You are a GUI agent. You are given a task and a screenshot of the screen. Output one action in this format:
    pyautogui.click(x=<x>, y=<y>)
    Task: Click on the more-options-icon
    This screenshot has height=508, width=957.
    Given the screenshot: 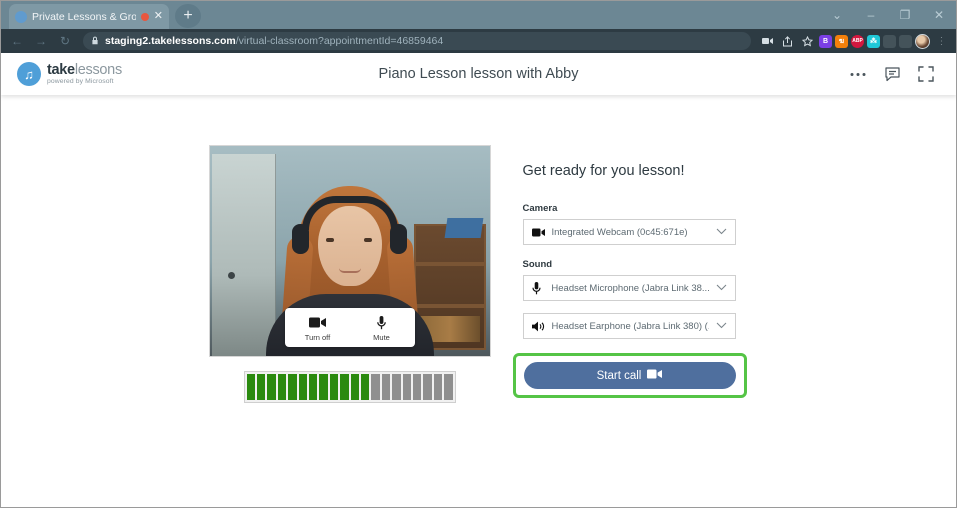 What is the action you would take?
    pyautogui.click(x=858, y=74)
    